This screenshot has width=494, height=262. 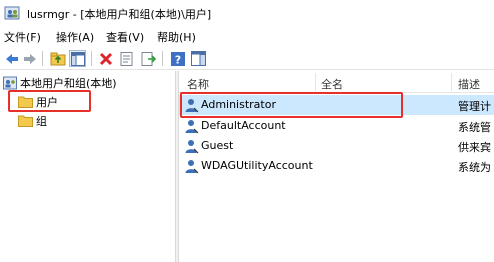 I want to click on tree-item-groups: 组, so click(x=32, y=120).